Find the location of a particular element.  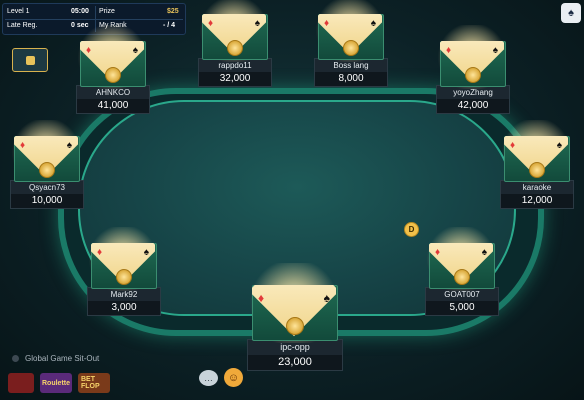

player-seat: ♦ ♠ GOAT007 5,000 is located at coordinates (461, 271).